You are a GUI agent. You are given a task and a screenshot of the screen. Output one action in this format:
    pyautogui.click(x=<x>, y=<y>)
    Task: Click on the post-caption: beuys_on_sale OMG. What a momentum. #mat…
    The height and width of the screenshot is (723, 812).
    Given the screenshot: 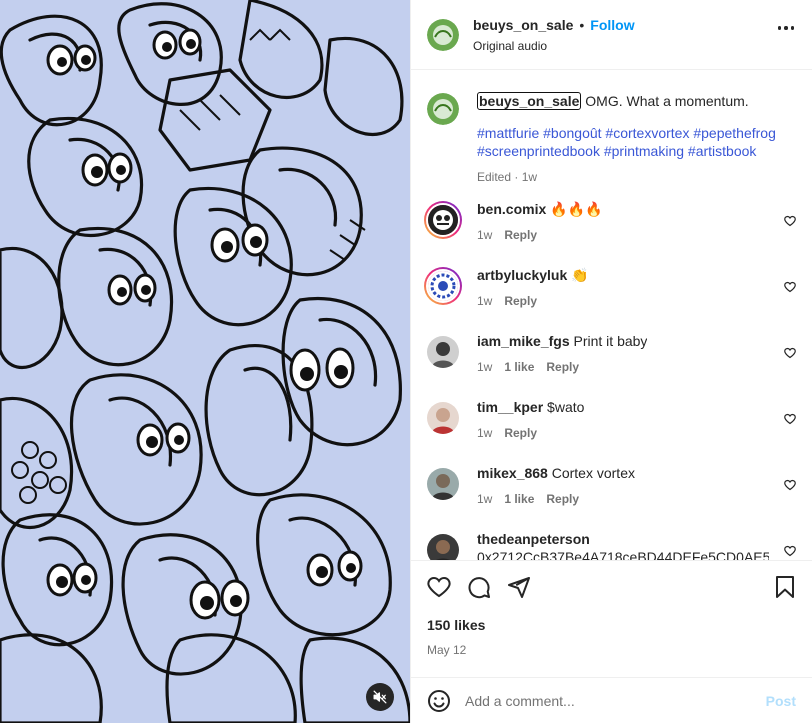 What is the action you would take?
    pyautogui.click(x=611, y=128)
    